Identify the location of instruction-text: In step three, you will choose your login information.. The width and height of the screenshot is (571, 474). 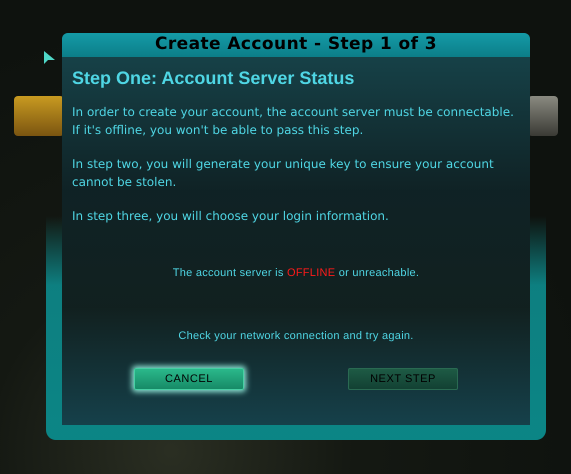
(231, 216).